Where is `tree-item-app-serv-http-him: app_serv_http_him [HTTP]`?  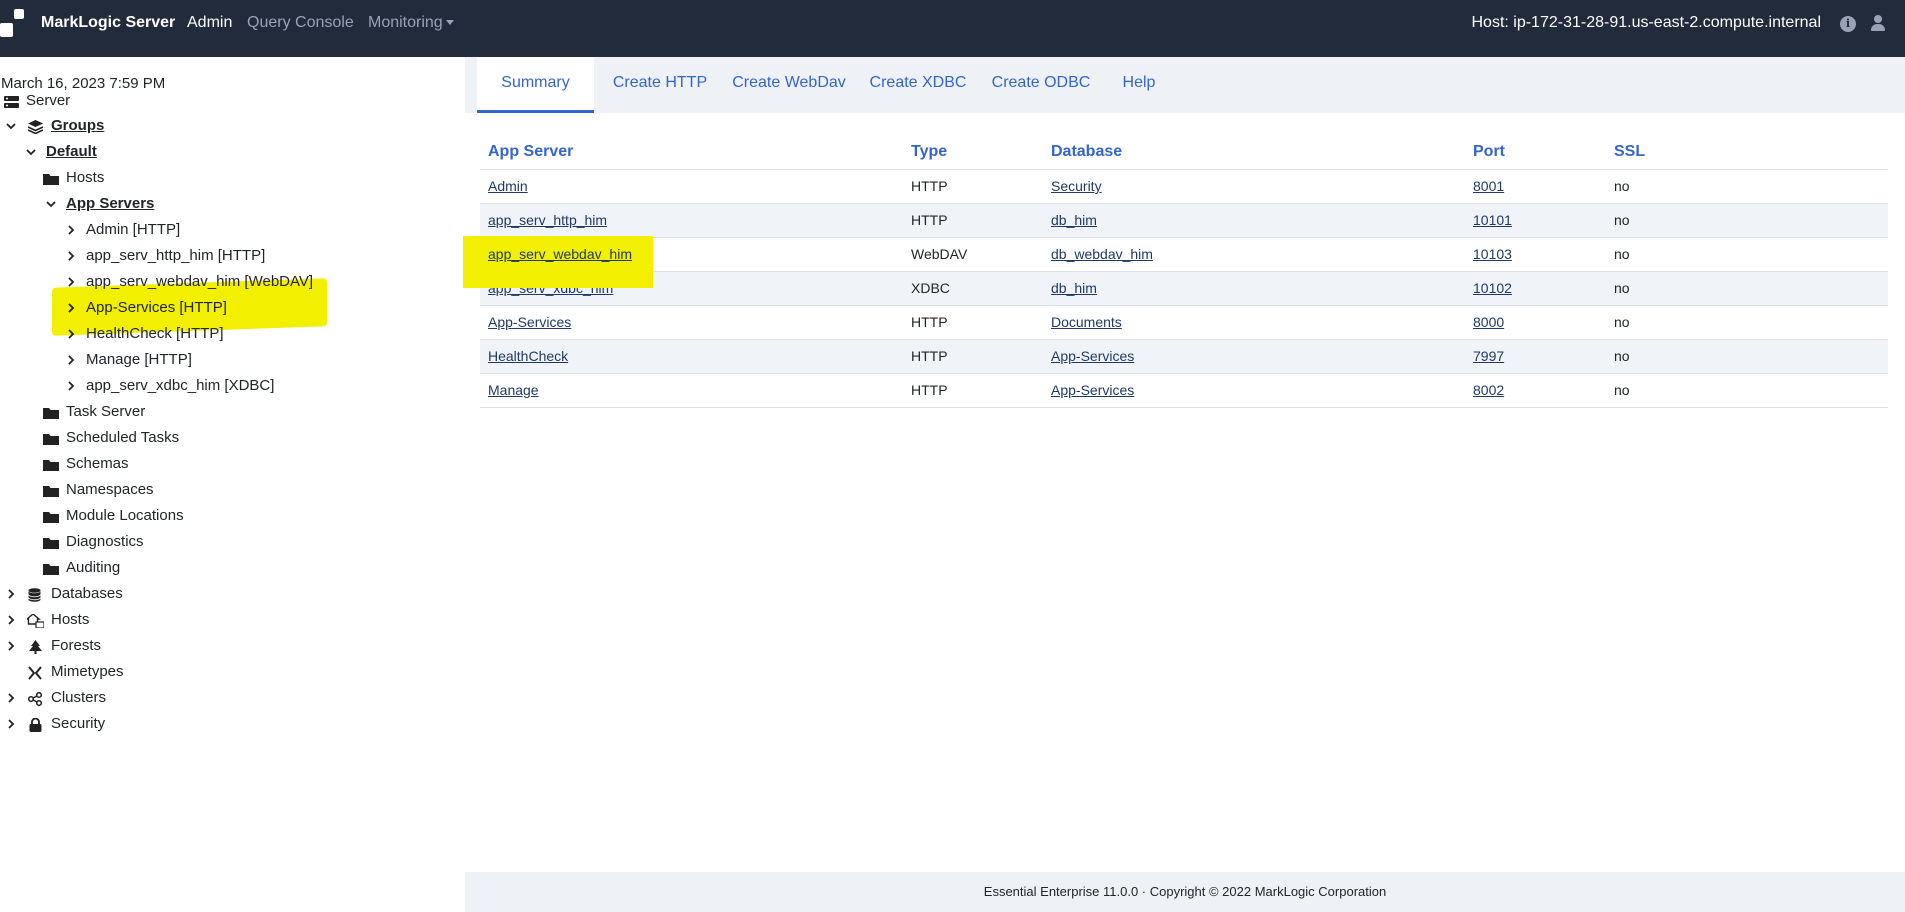
tree-item-app-serv-http-him: app_serv_http_him [HTTP] is located at coordinates (160, 256).